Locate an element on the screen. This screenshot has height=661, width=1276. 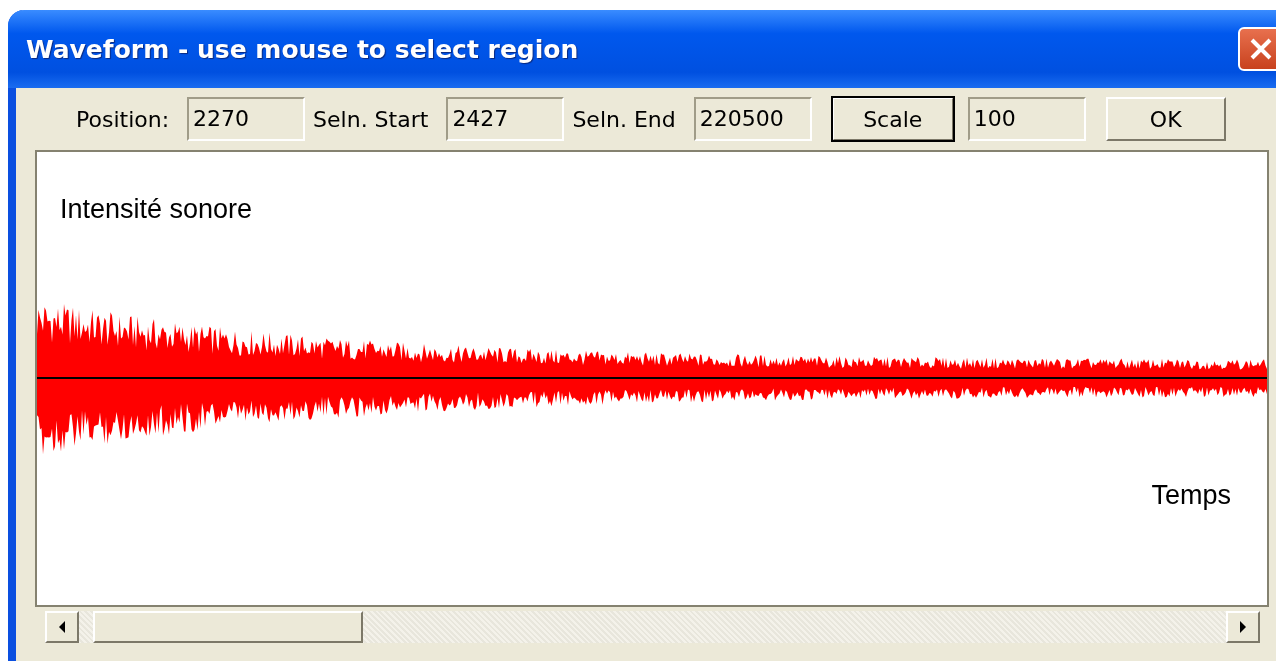
right-arrow-icon is located at coordinates (1243, 627).